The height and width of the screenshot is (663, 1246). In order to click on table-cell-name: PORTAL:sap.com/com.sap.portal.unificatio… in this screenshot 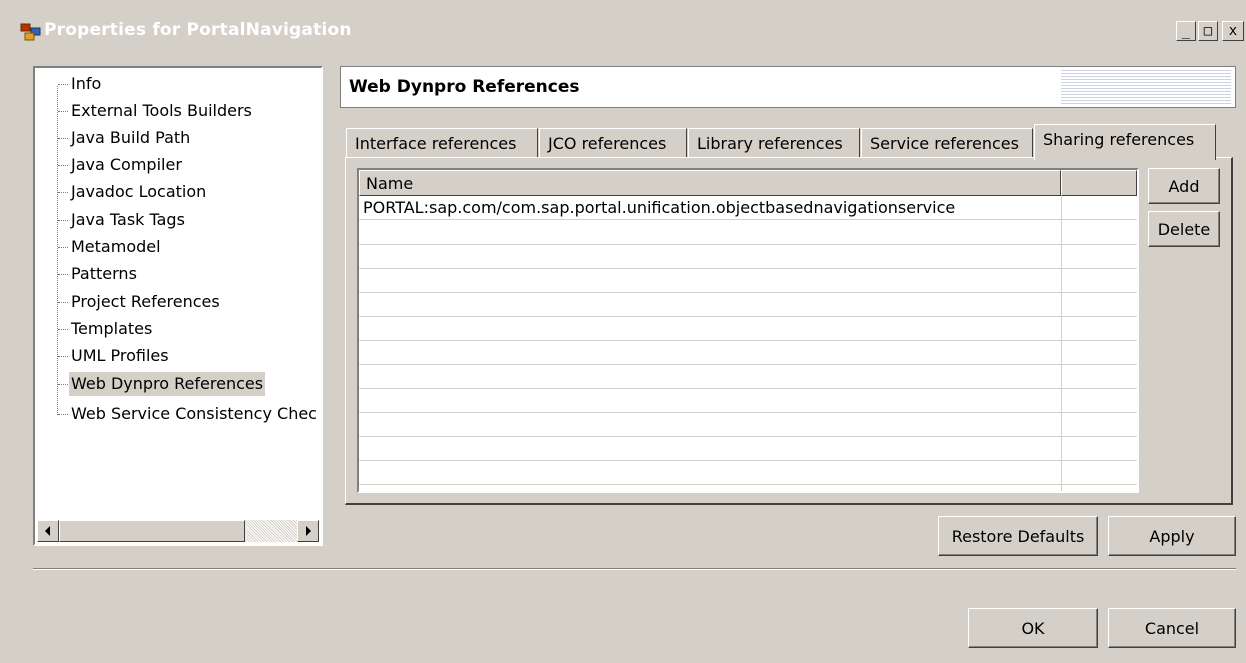, I will do `click(659, 207)`.